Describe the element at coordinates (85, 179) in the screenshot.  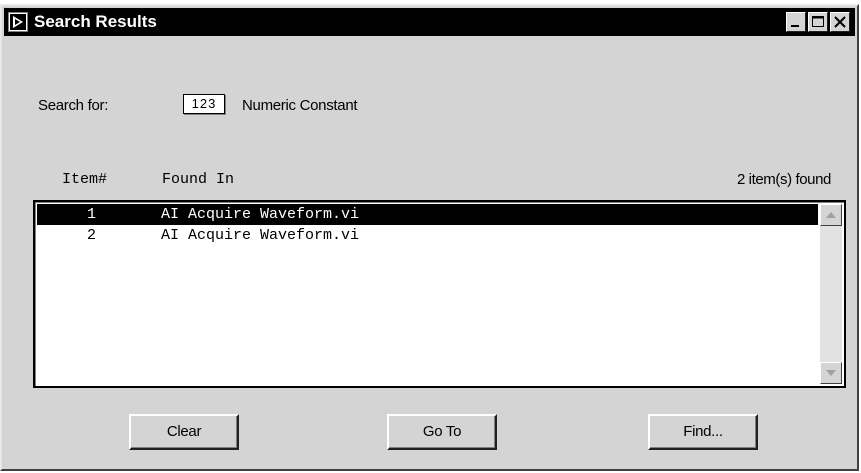
I see `column-header-item: Item#` at that location.